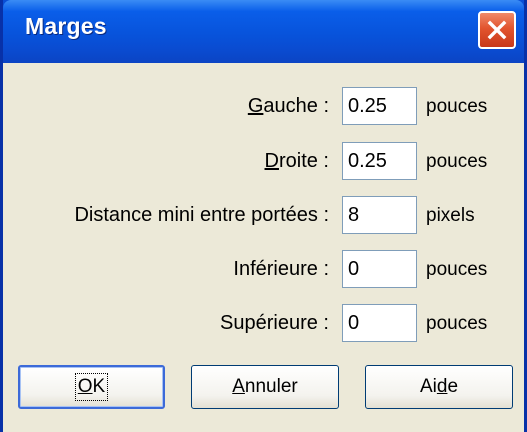 The width and height of the screenshot is (527, 432). Describe the element at coordinates (450, 215) in the screenshot. I see `field-unit-staff-distance: pixels` at that location.